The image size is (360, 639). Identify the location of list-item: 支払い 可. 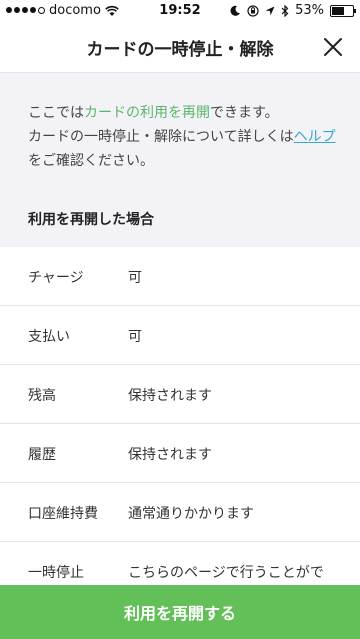
(180, 335).